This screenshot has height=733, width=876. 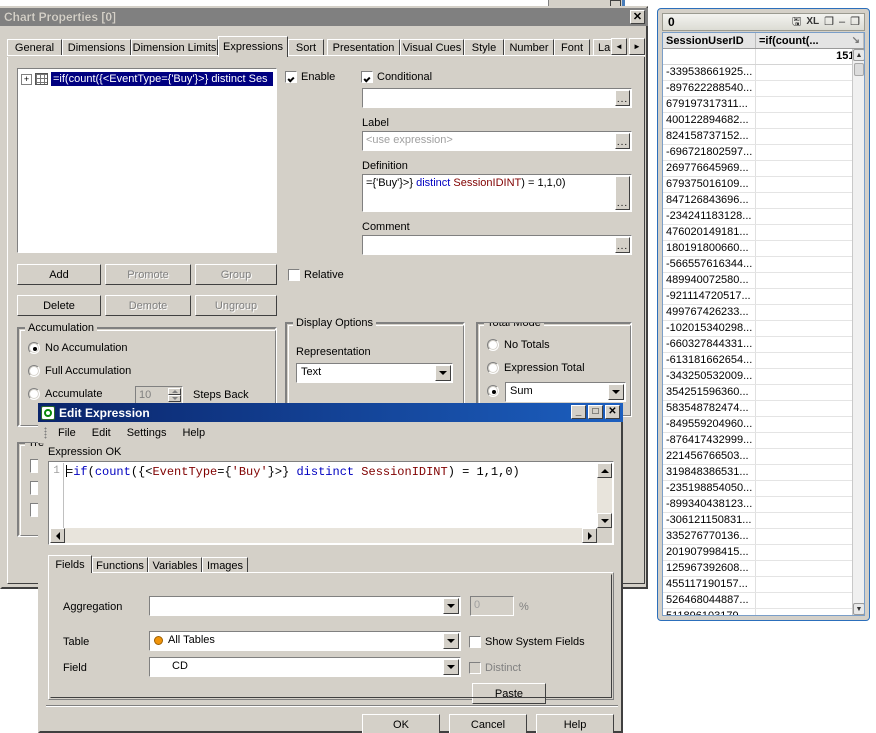 What do you see at coordinates (763, 473) in the screenshot?
I see `table-row: 319848386531...1` at bounding box center [763, 473].